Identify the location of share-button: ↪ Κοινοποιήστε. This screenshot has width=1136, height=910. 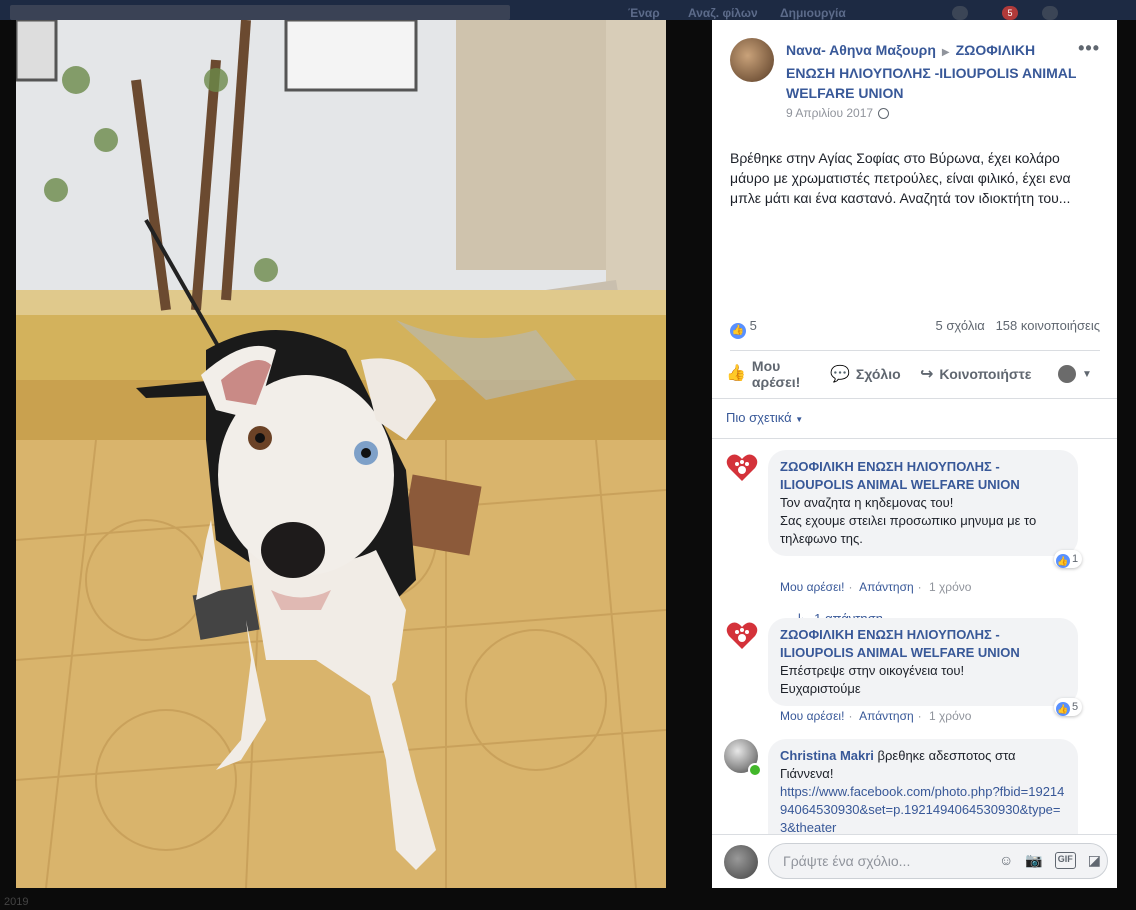
(975, 374).